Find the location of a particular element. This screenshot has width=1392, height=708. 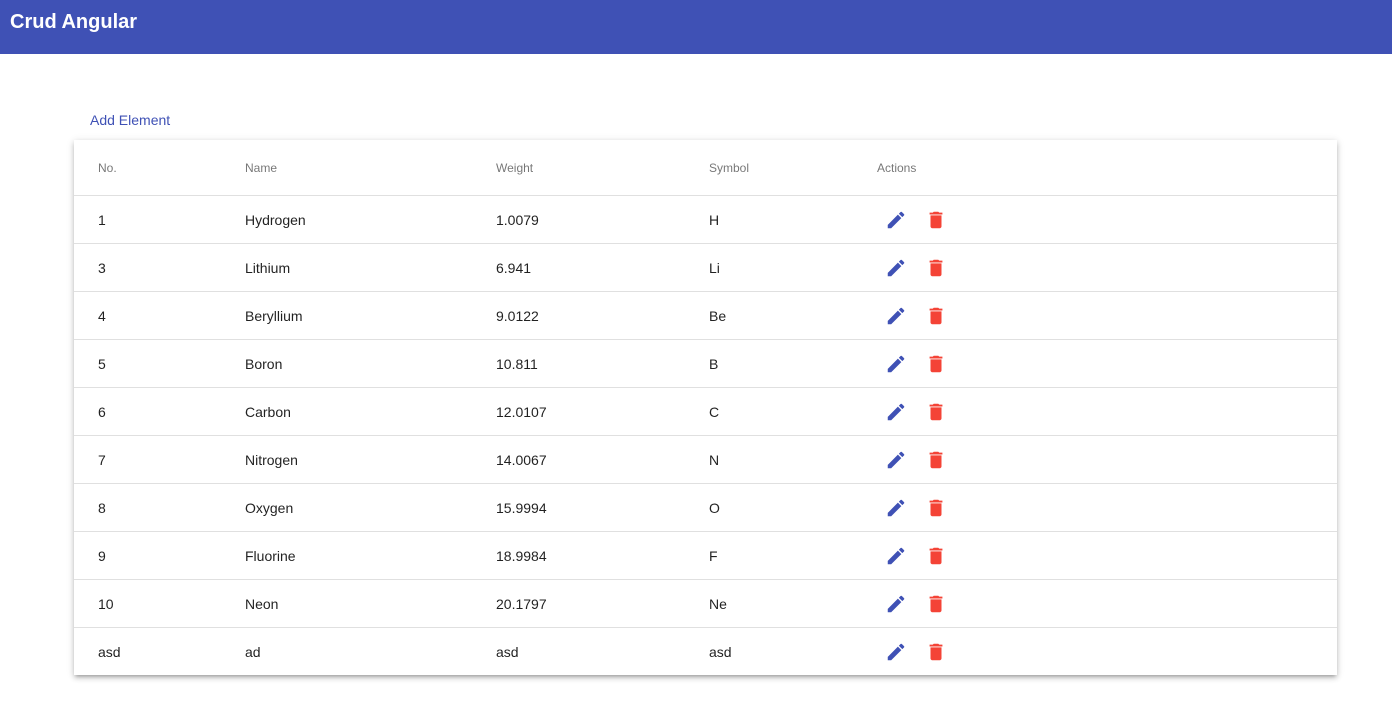

cell-weight: 18.9984 is located at coordinates (602, 555).